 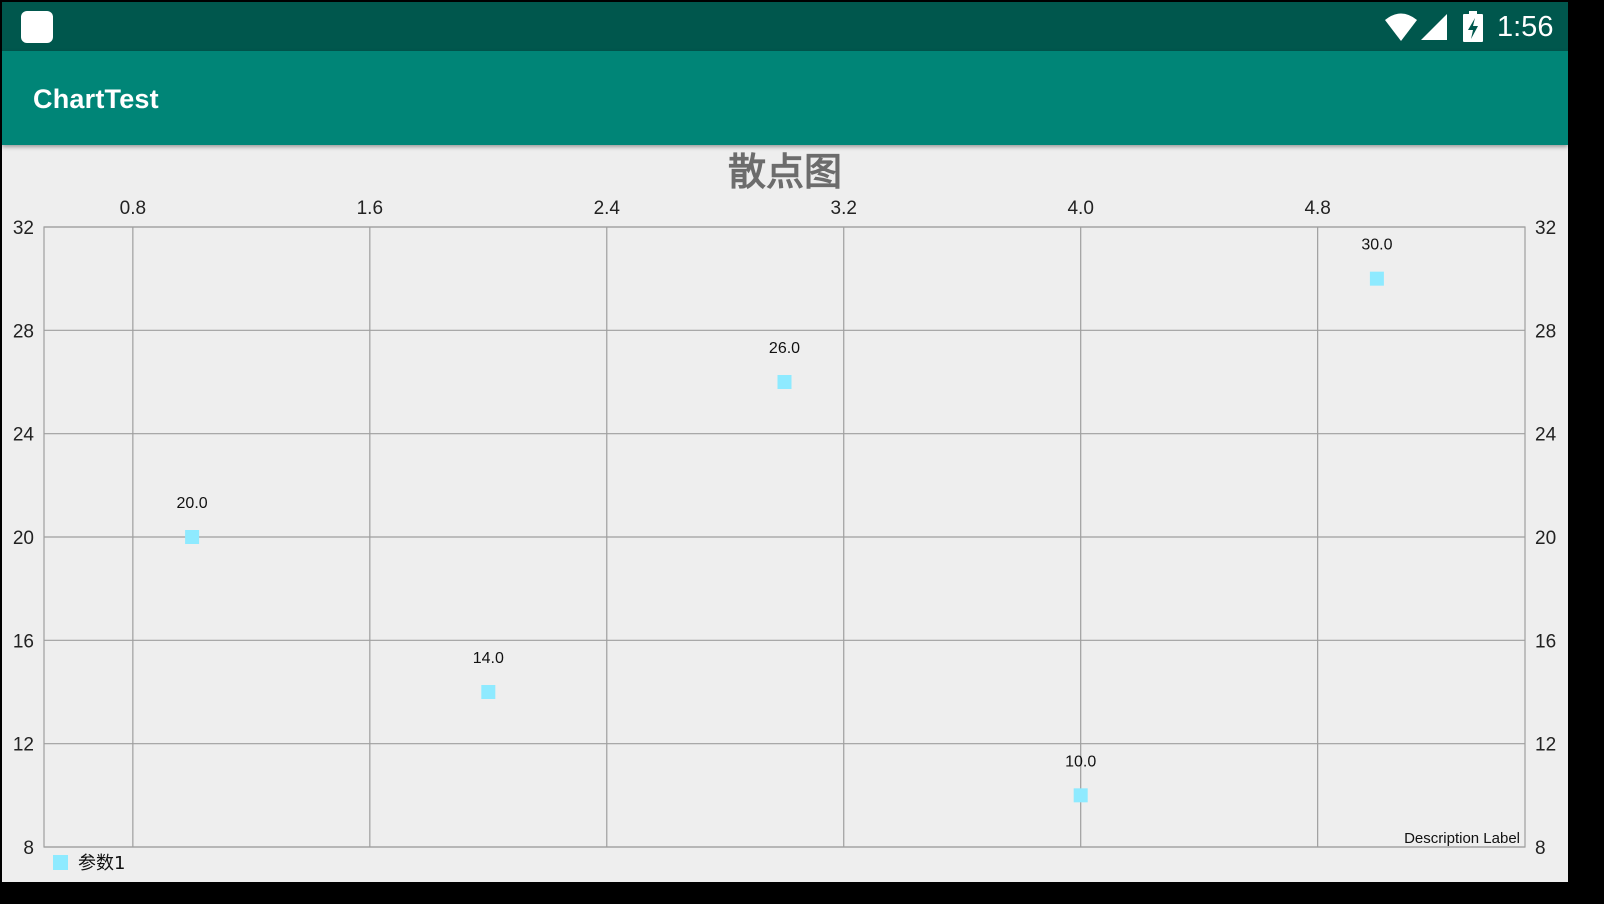 I want to click on y-tick-label-left: 28, so click(x=23, y=331).